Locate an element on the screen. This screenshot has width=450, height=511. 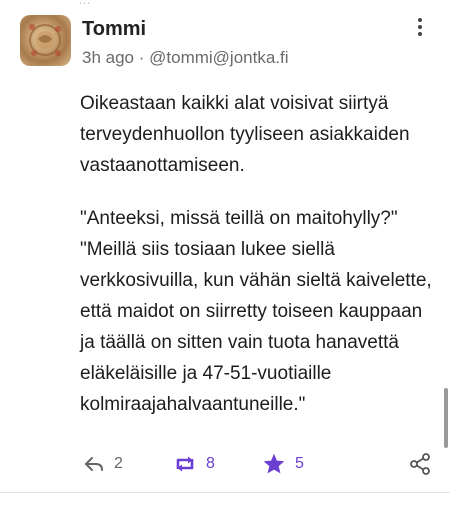
boost-button: 8 is located at coordinates (193, 464).